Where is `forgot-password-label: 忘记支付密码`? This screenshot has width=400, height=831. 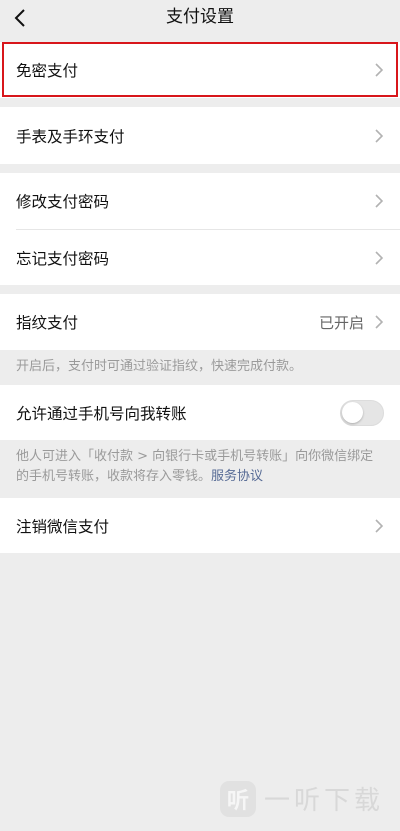
forgot-password-label: 忘记支付密码 is located at coordinates (63, 258).